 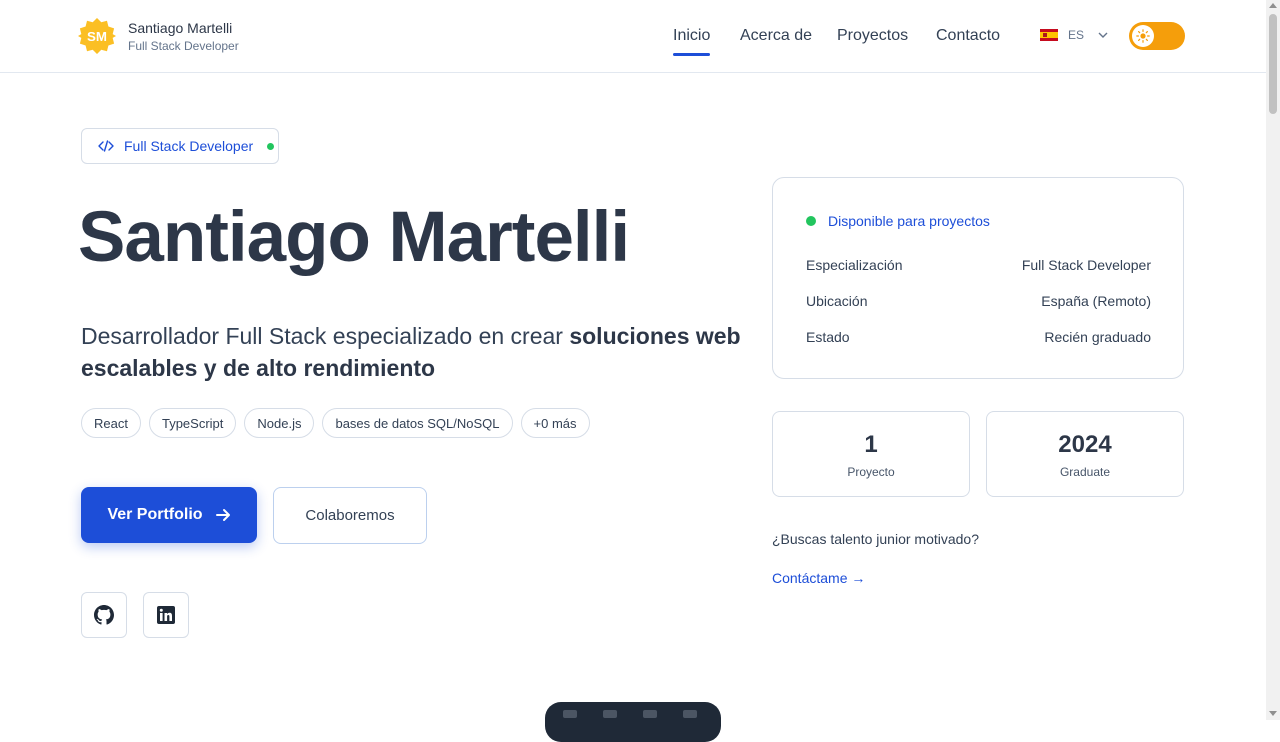 I want to click on info-value: España (Remoto), so click(x=1096, y=301).